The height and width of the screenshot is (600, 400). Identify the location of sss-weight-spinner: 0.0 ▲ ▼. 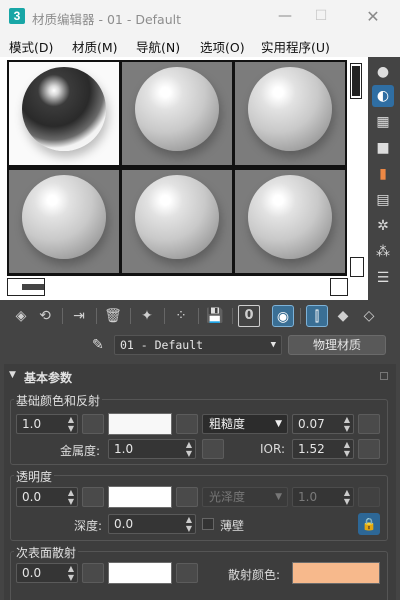
(47, 573).